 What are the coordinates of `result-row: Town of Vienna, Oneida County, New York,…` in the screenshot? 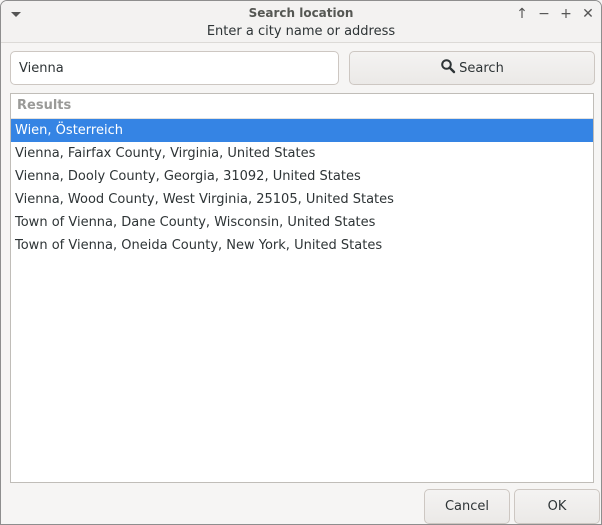 It's located at (302, 245).